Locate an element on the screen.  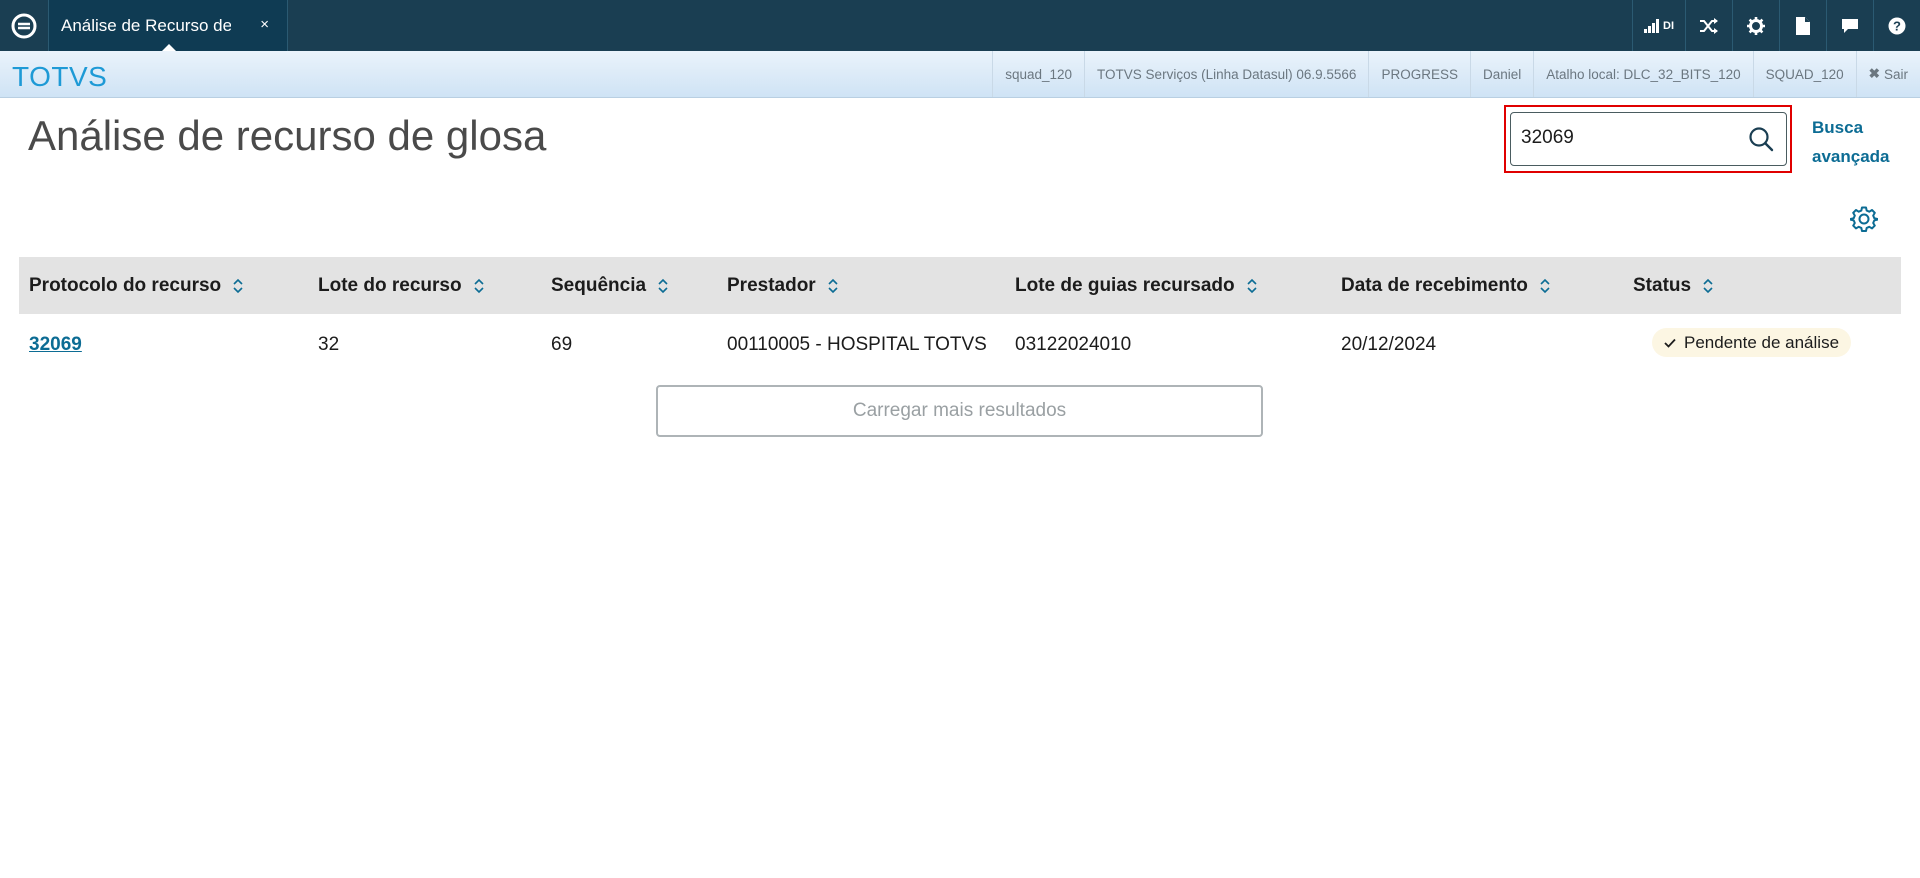
signal-icon is located at coordinates (1651, 25).